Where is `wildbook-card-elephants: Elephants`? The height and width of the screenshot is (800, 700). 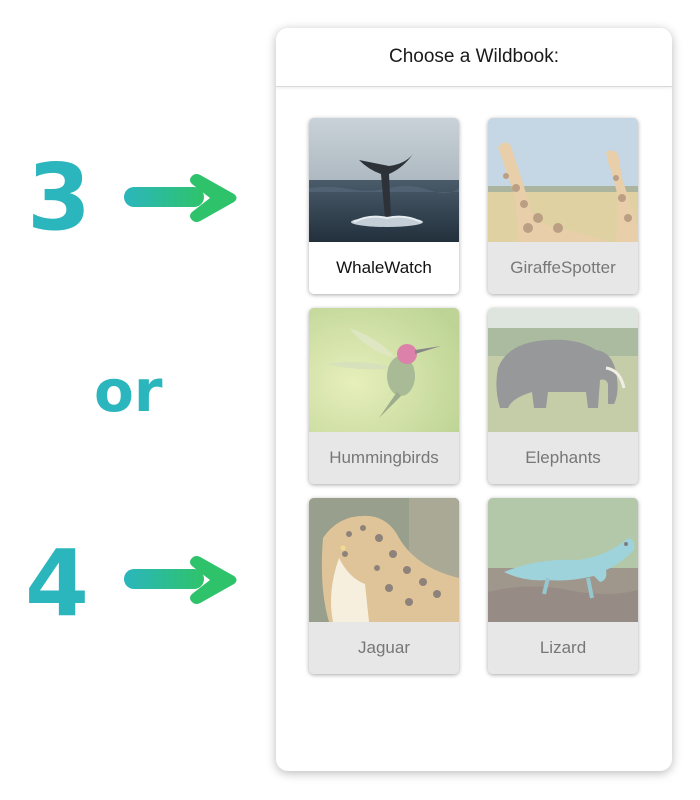 wildbook-card-elephants: Elephants is located at coordinates (563, 396).